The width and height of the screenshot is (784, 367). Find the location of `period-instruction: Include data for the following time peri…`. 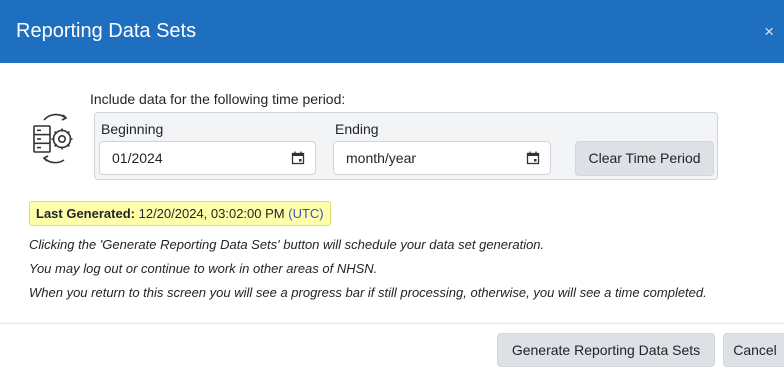

period-instruction: Include data for the following time peri… is located at coordinates (218, 99).